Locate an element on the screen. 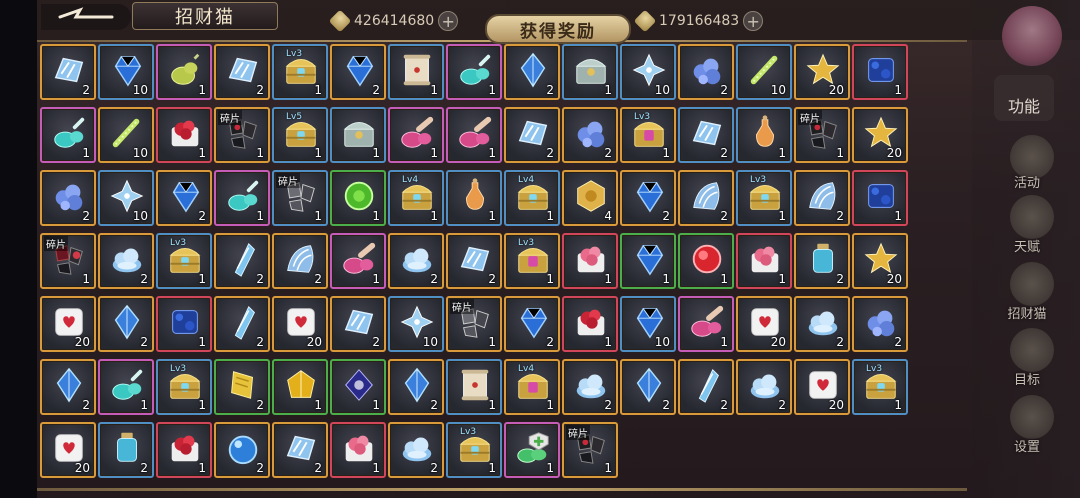 The image size is (1080, 498). talent-emblem-icon is located at coordinates (1032, 217).